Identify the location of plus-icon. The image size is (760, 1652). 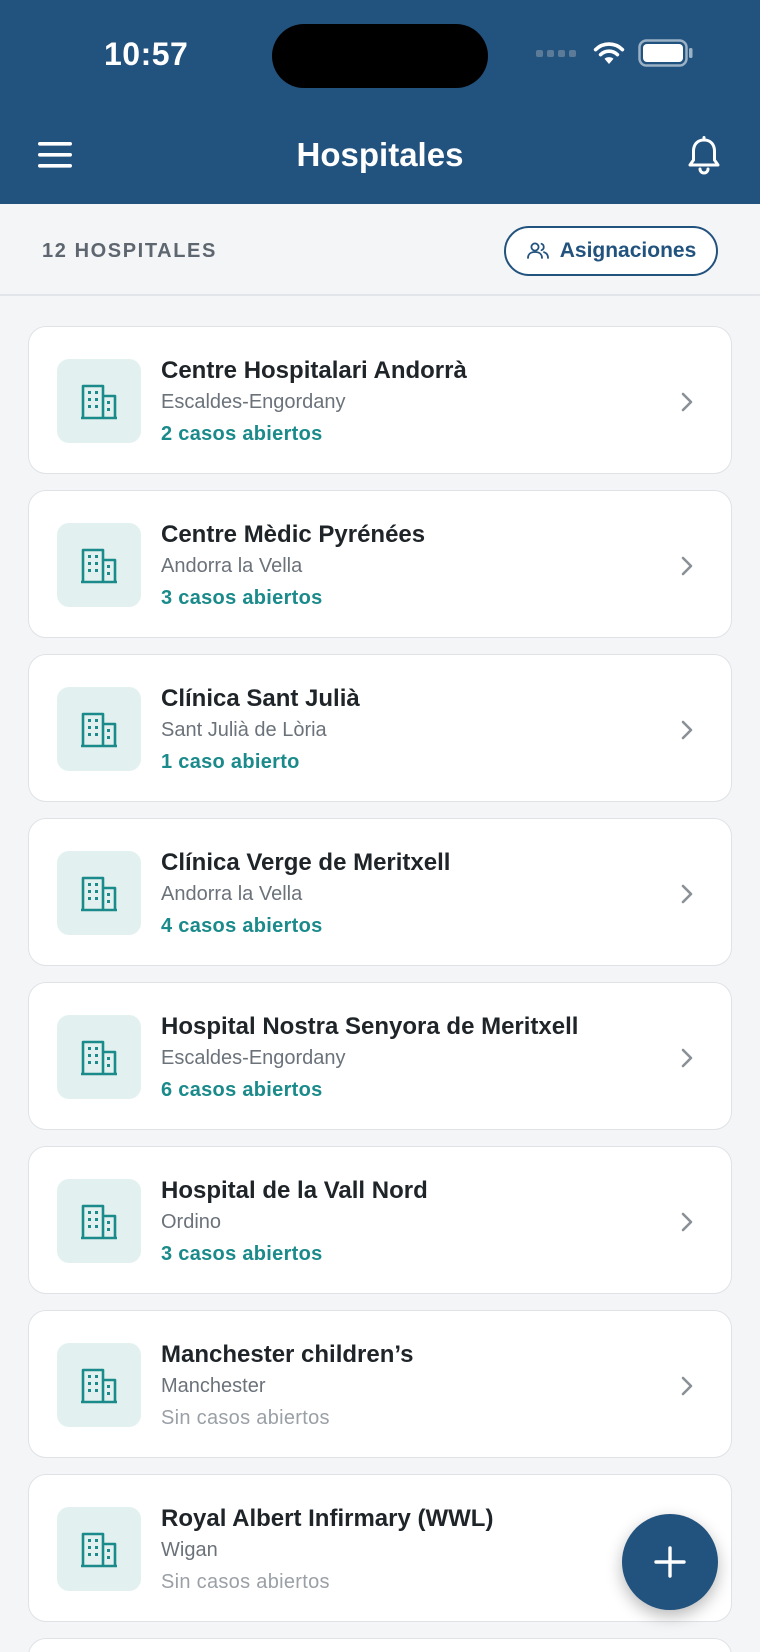
(670, 1562).